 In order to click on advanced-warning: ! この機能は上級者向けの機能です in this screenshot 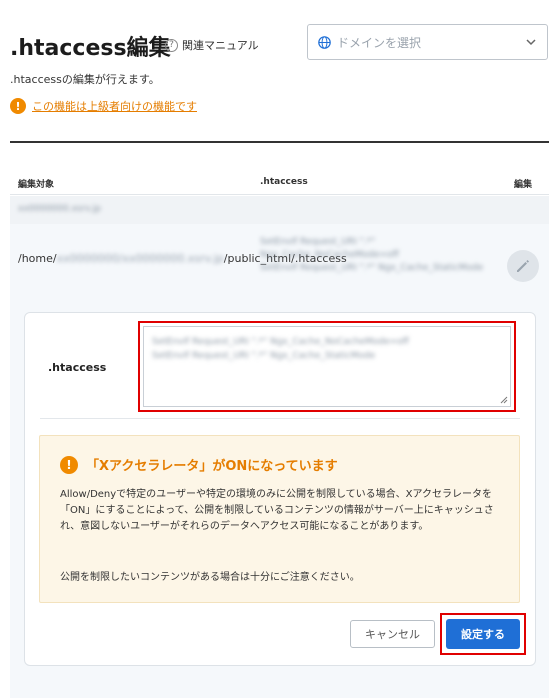, I will do `click(103, 106)`.